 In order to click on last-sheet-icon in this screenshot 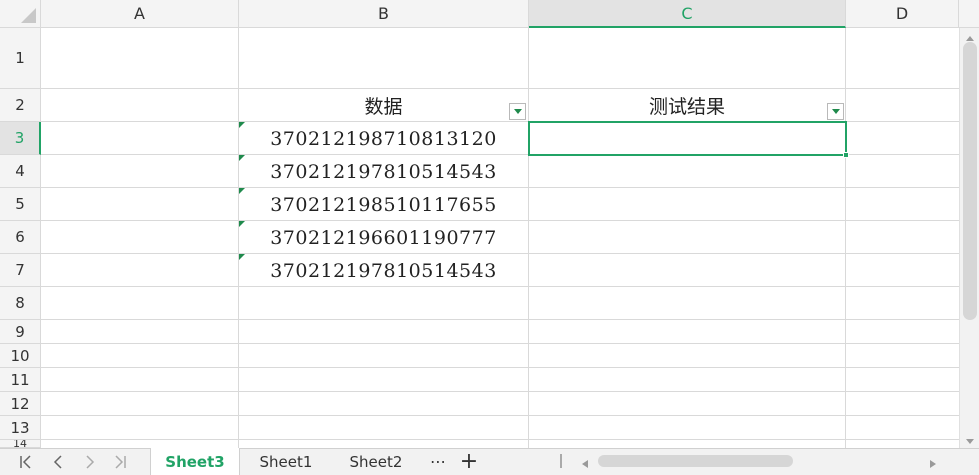, I will do `click(120, 461)`.